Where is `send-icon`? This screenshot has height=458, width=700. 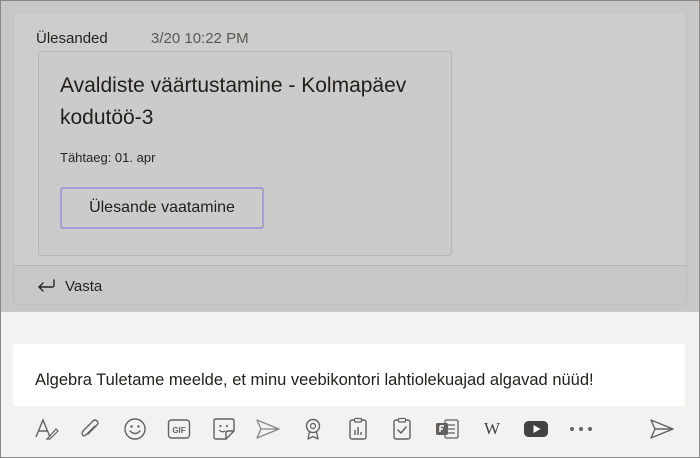 send-icon is located at coordinates (662, 429).